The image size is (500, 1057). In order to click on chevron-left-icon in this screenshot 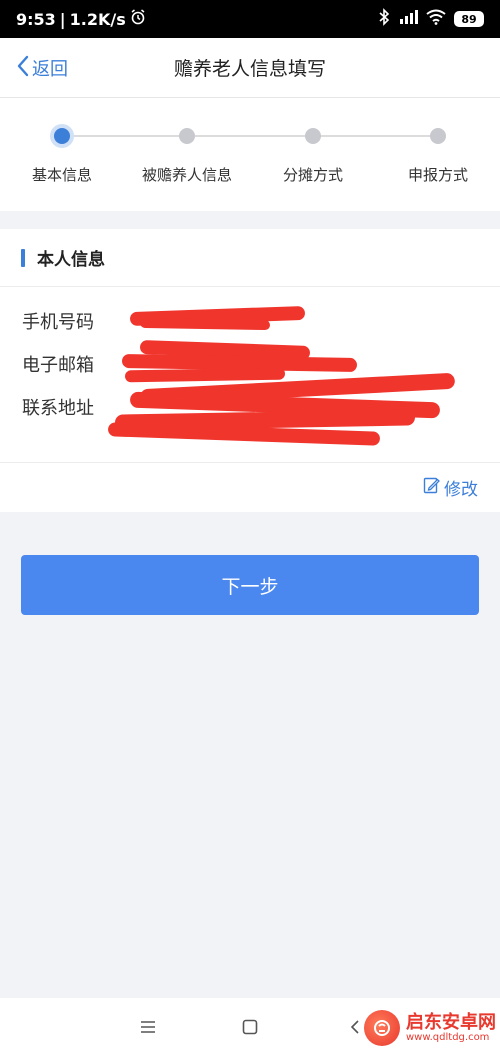, I will do `click(23, 68)`.